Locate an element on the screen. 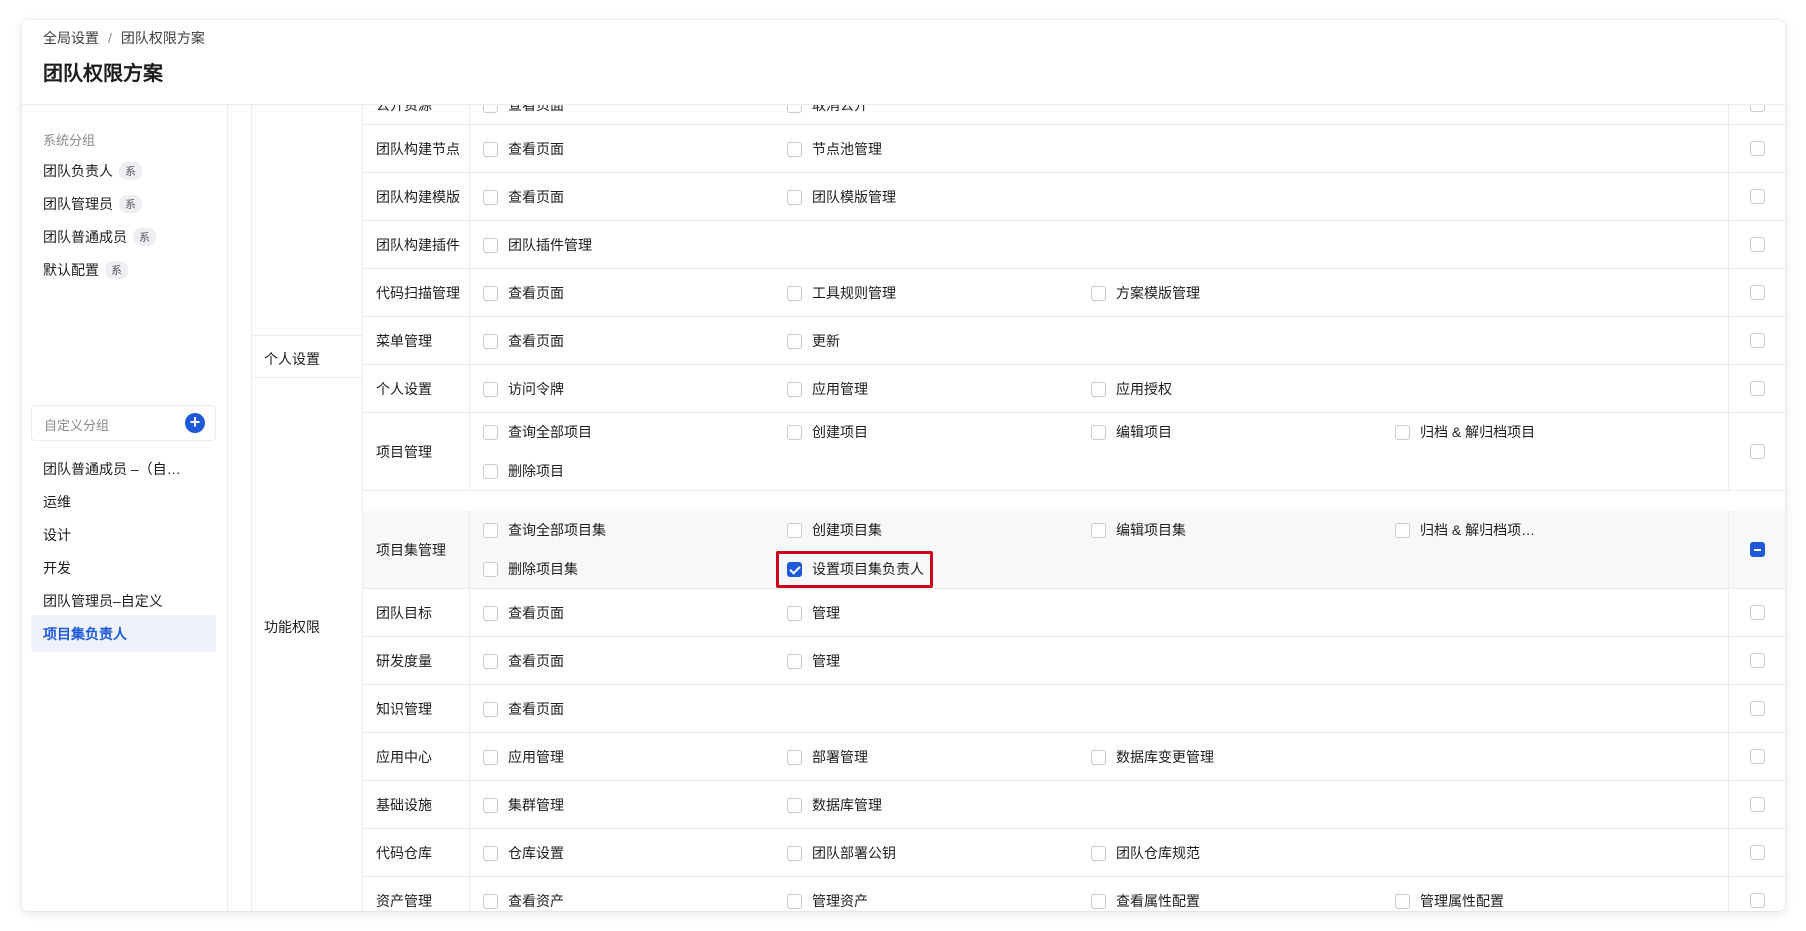 This screenshot has height=931, width=1806. permission-option: 管理资产 is located at coordinates (827, 900).